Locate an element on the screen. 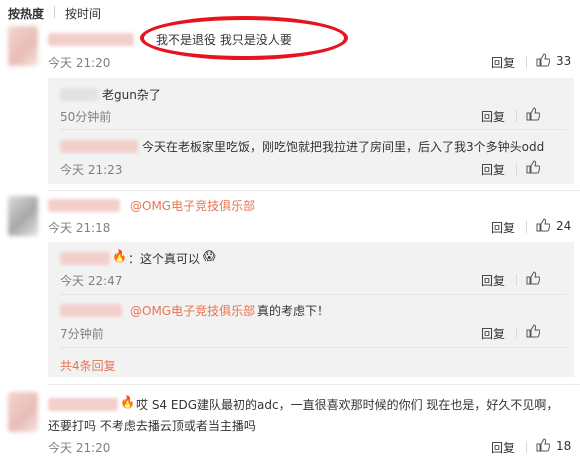 This screenshot has height=460, width=580. reply-time: 今天 22:47 is located at coordinates (91, 281).